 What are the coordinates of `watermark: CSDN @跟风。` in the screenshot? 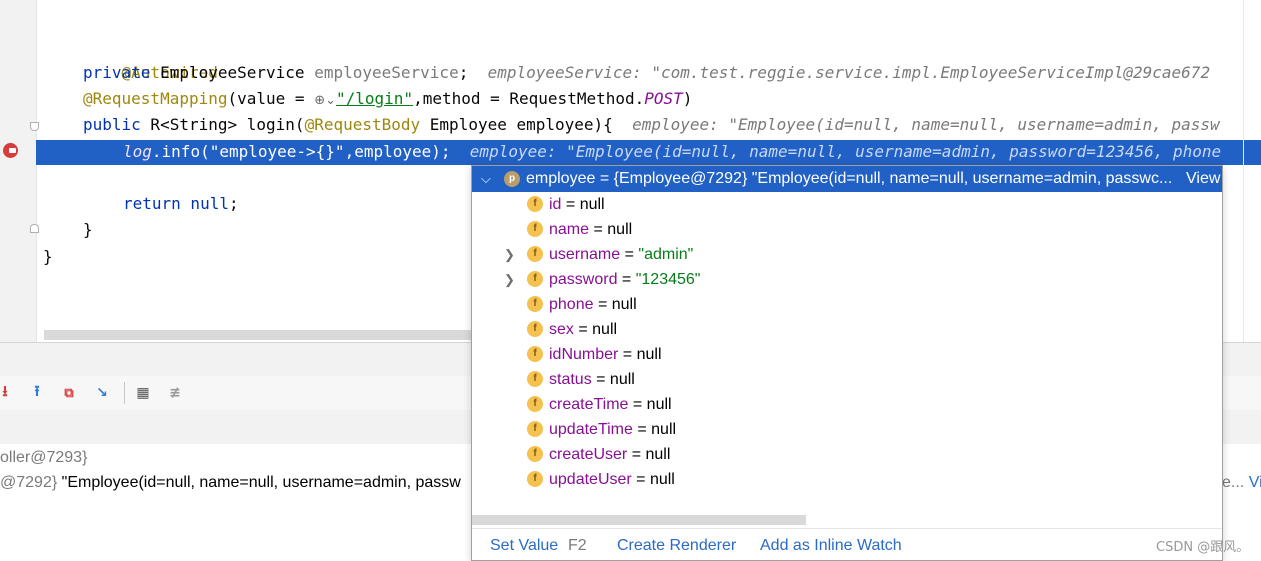 It's located at (1203, 547).